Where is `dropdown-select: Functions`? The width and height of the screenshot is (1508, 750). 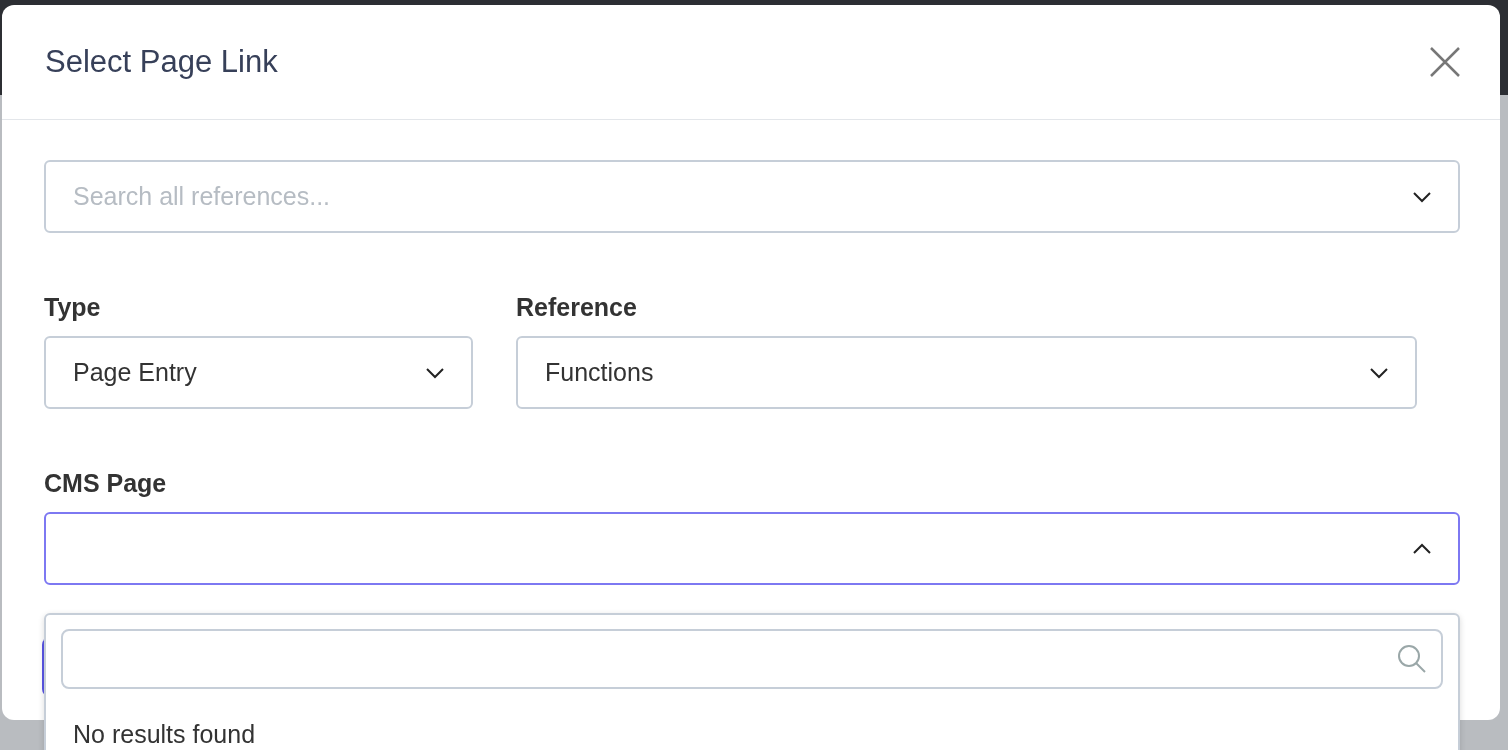 dropdown-select: Functions is located at coordinates (966, 372).